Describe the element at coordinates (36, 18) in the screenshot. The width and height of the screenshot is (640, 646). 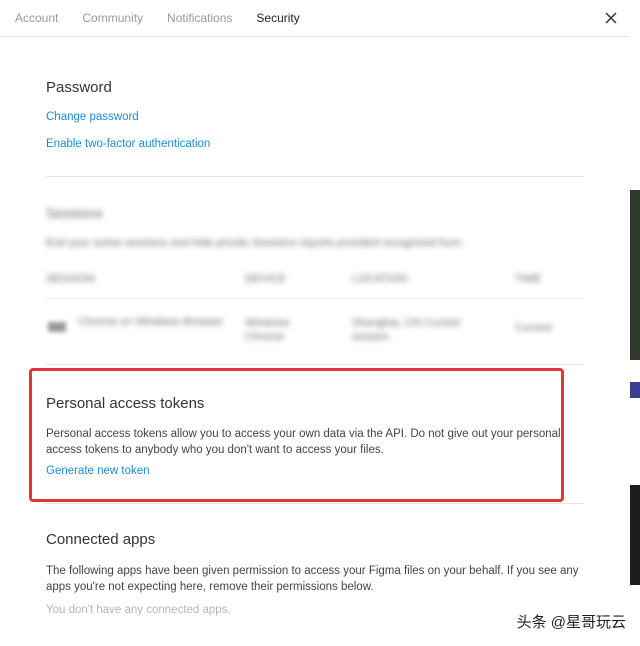
I see `tab-account: Account` at that location.